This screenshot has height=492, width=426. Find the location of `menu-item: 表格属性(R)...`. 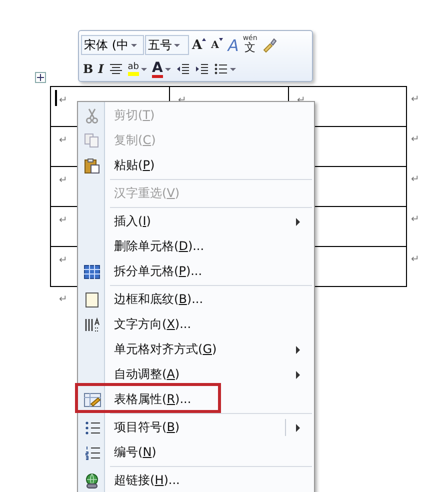

menu-item: 表格属性(R)... is located at coordinates (153, 399).